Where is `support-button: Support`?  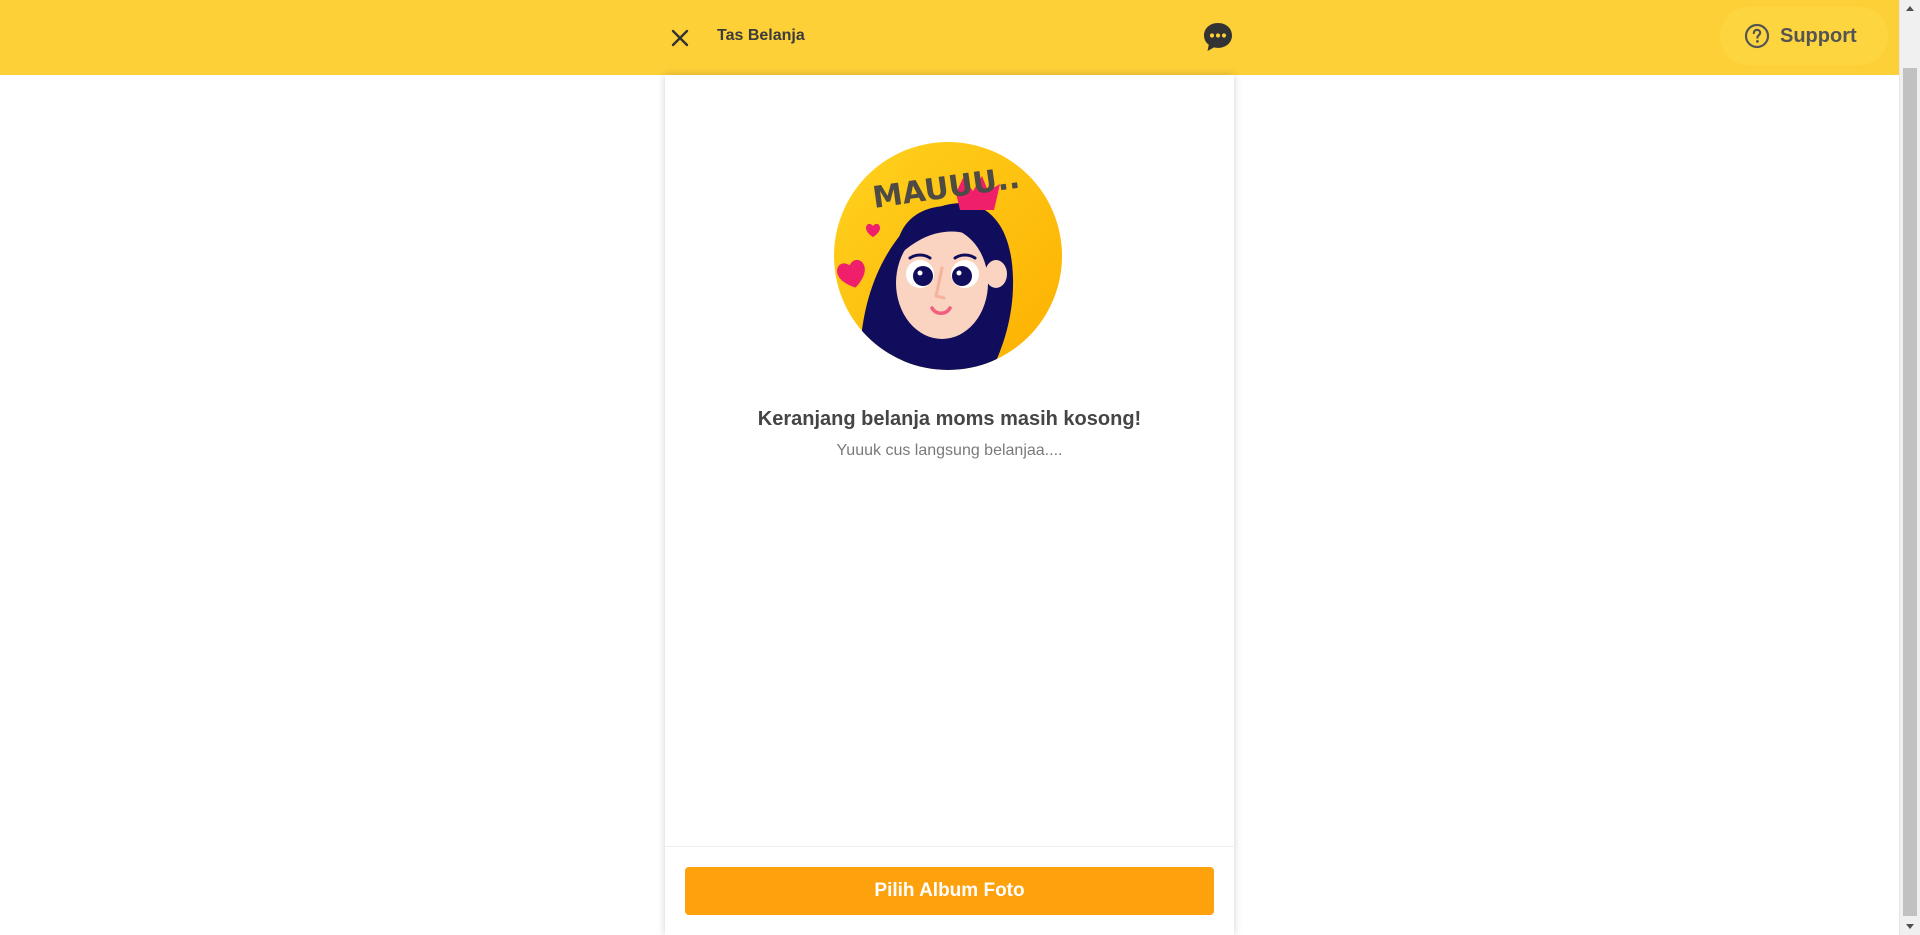 support-button: Support is located at coordinates (1804, 36).